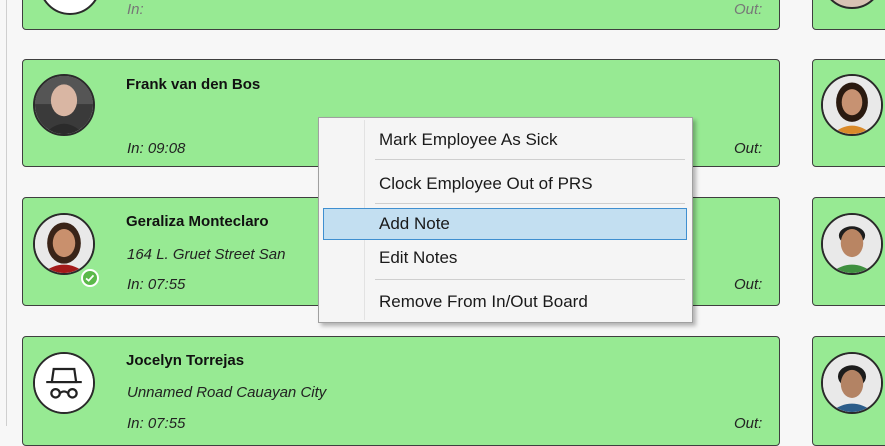  I want to click on board-left-divider, so click(6, 213).